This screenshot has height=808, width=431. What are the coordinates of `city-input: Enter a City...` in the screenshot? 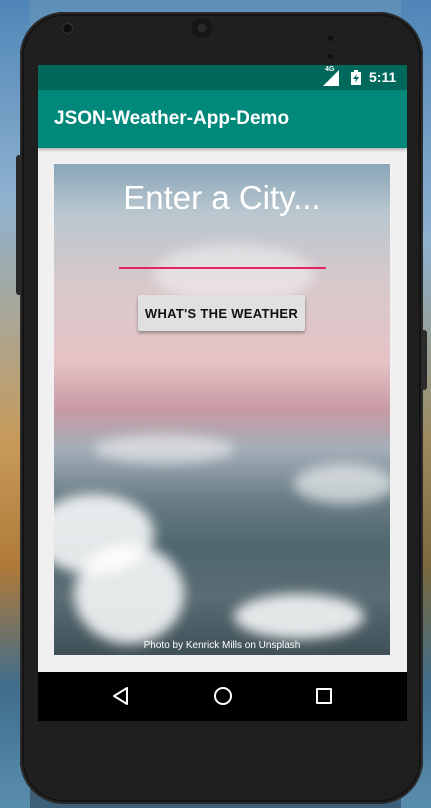 It's located at (222, 198).